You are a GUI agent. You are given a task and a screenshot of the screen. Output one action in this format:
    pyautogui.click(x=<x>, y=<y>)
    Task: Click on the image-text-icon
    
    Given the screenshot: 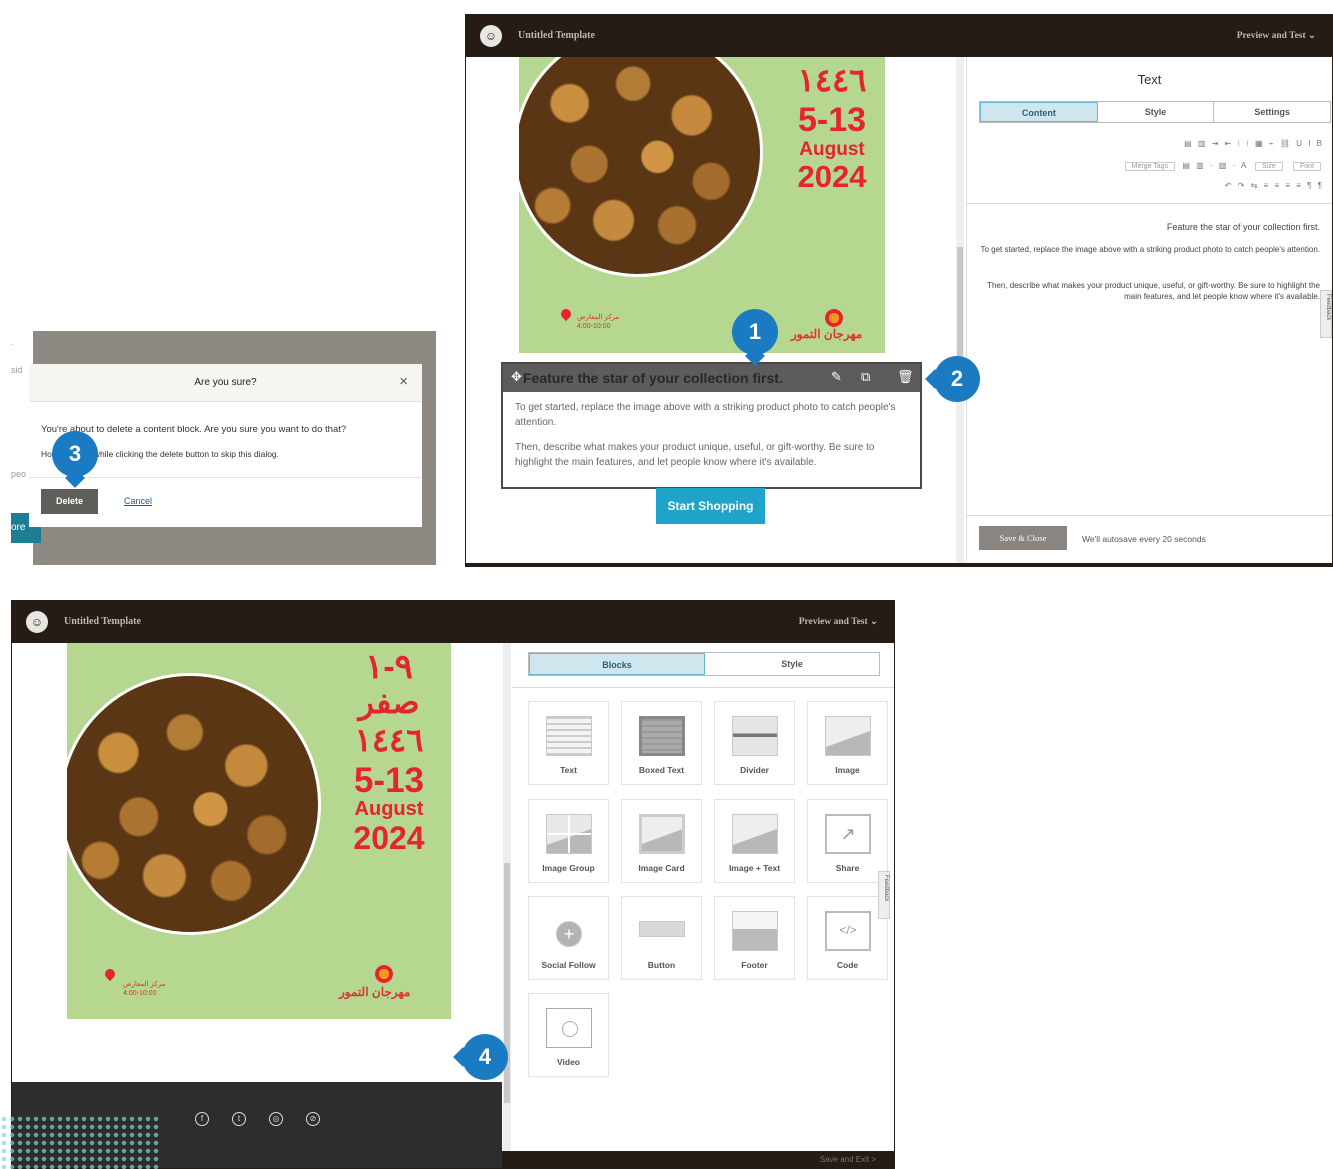 What is the action you would take?
    pyautogui.click(x=755, y=834)
    